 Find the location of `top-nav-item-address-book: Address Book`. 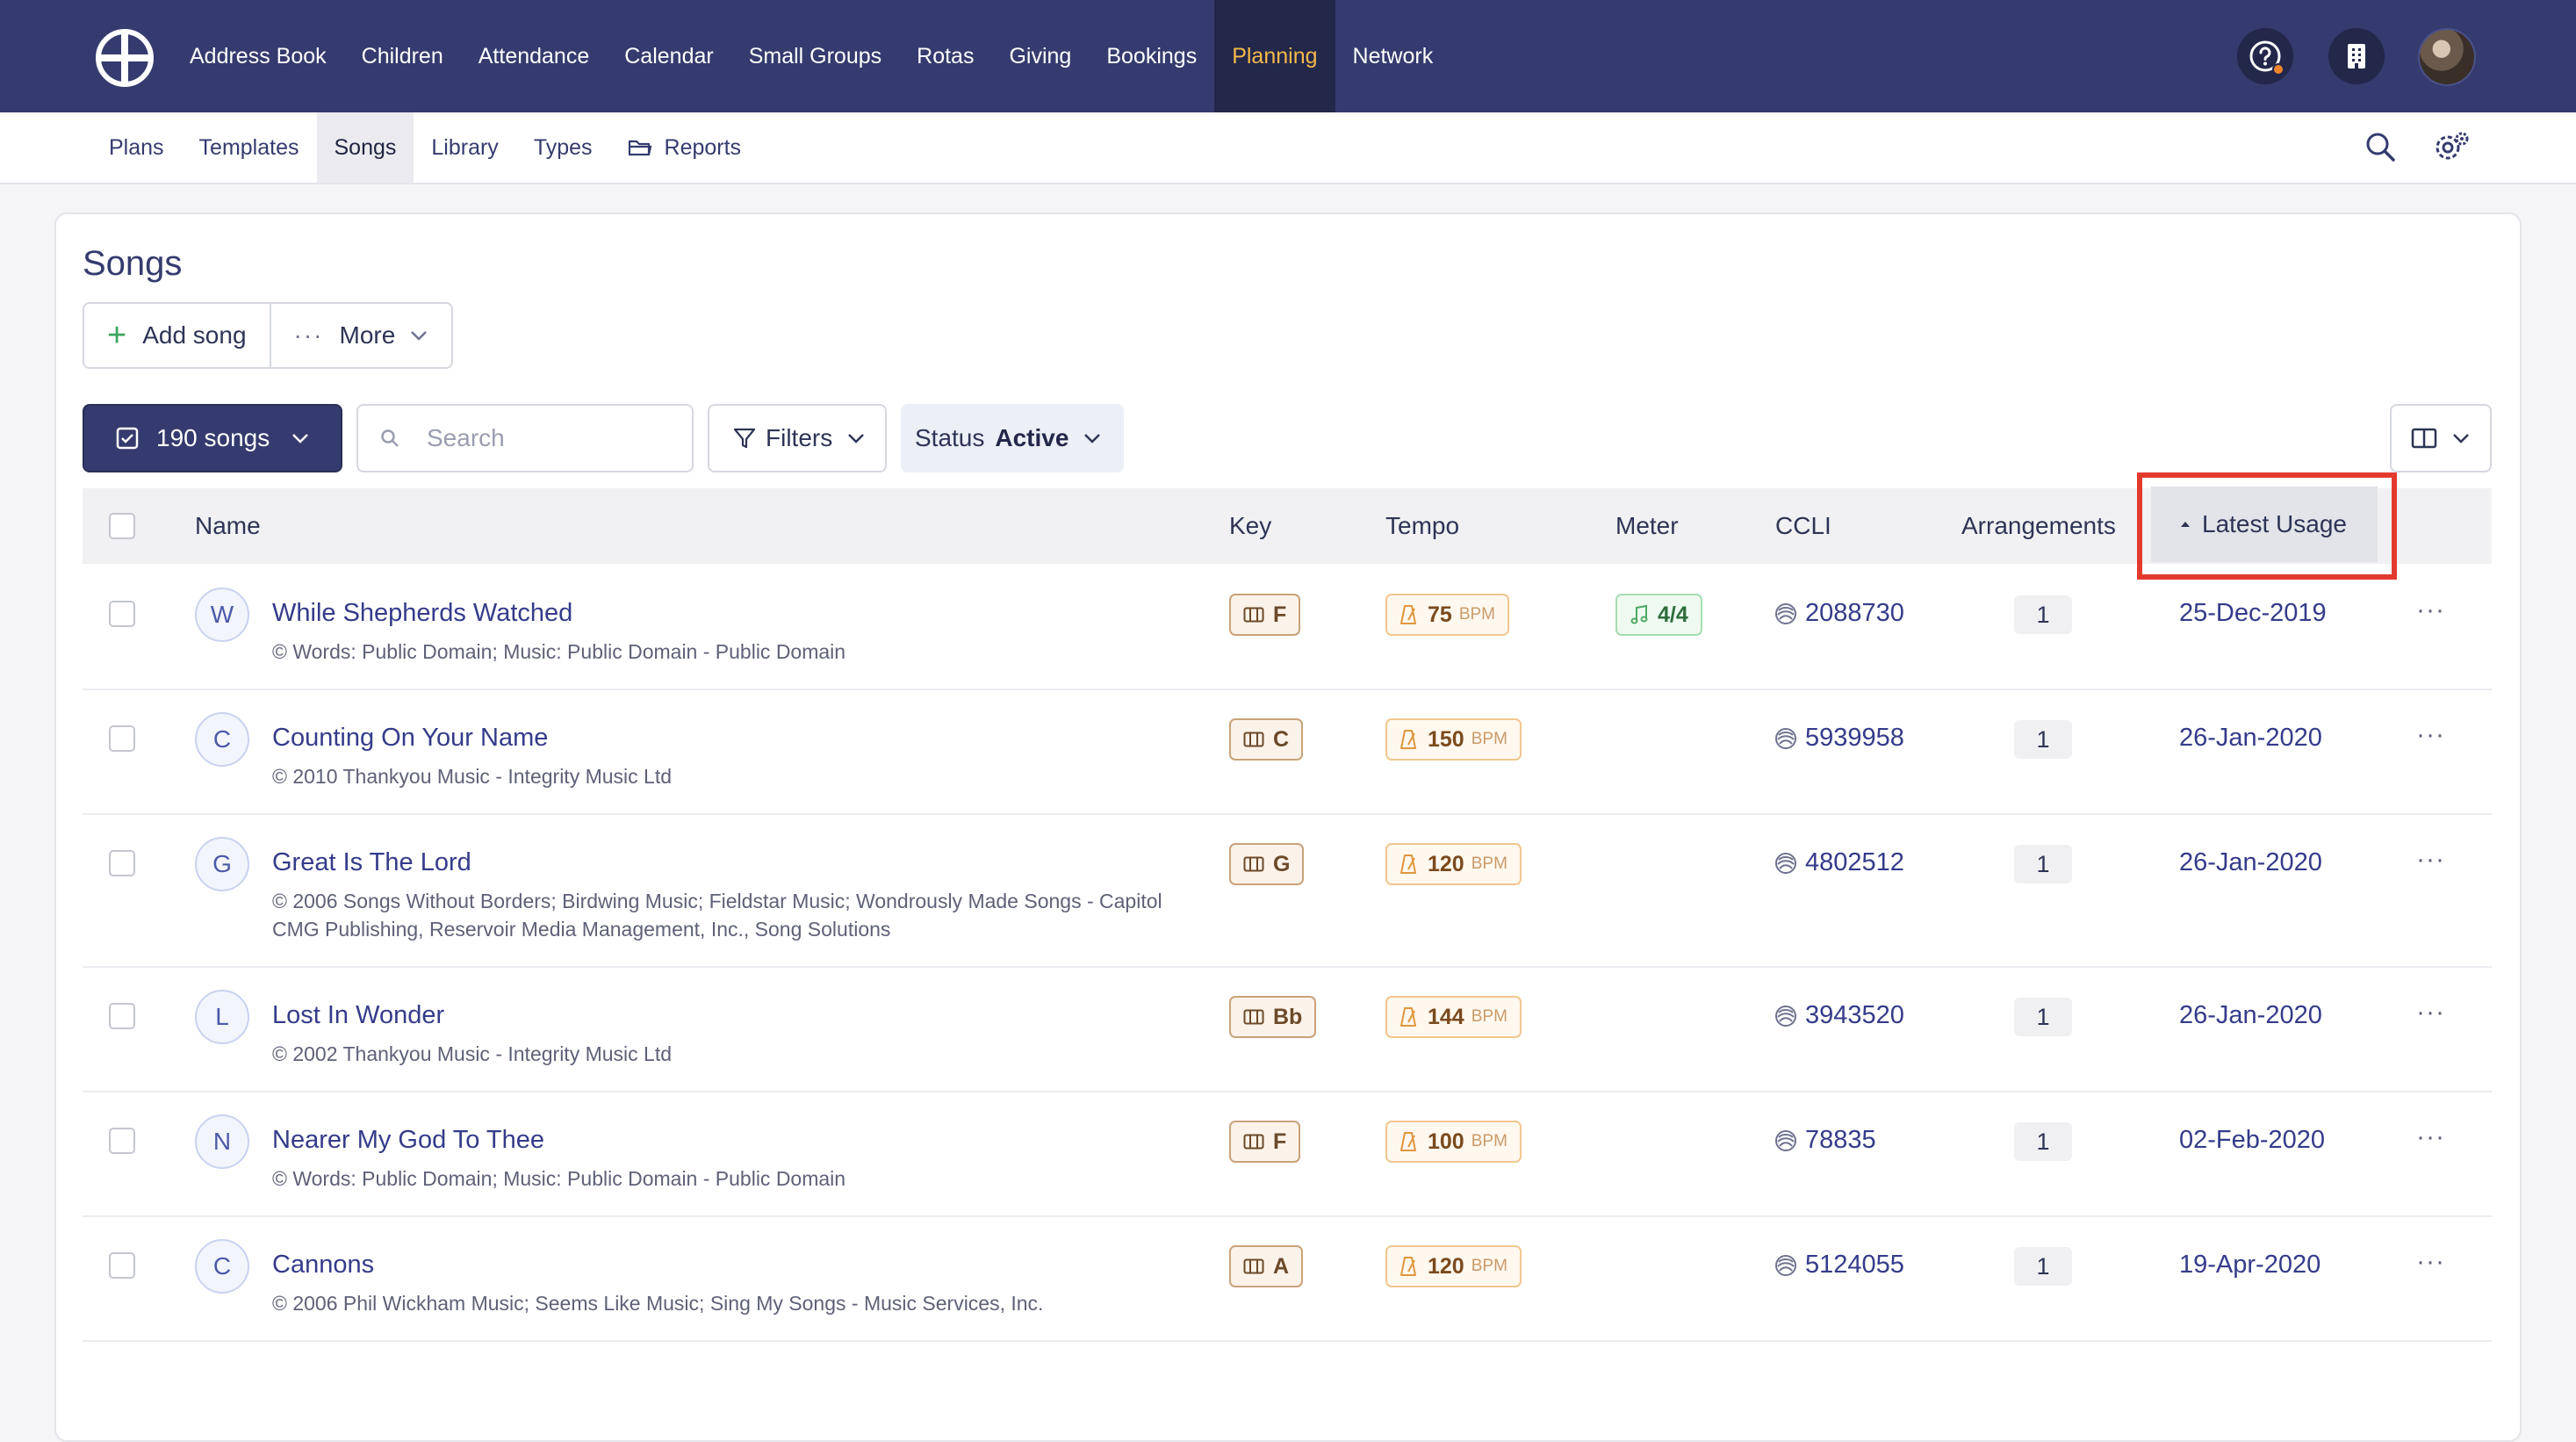

top-nav-item-address-book: Address Book is located at coordinates (258, 56).